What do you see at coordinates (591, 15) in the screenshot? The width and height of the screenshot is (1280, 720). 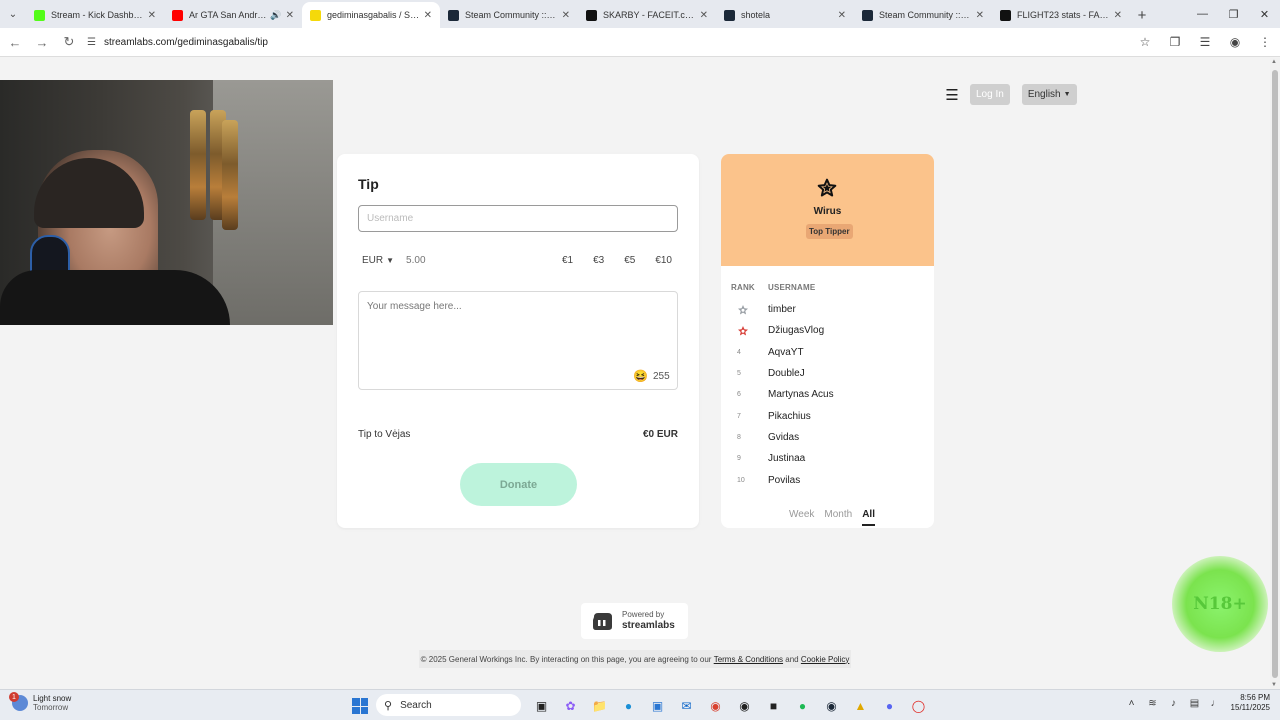 I see `tab-favicon-icon` at bounding box center [591, 15].